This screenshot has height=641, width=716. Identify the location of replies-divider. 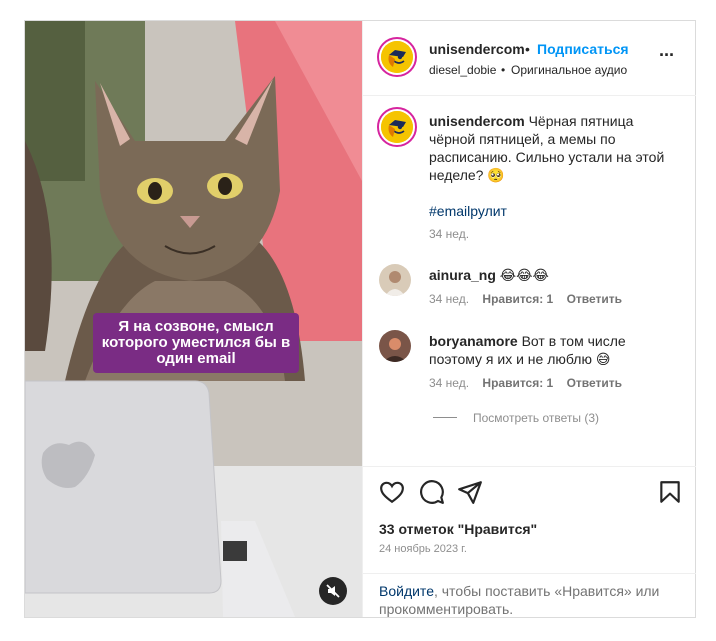
(445, 417).